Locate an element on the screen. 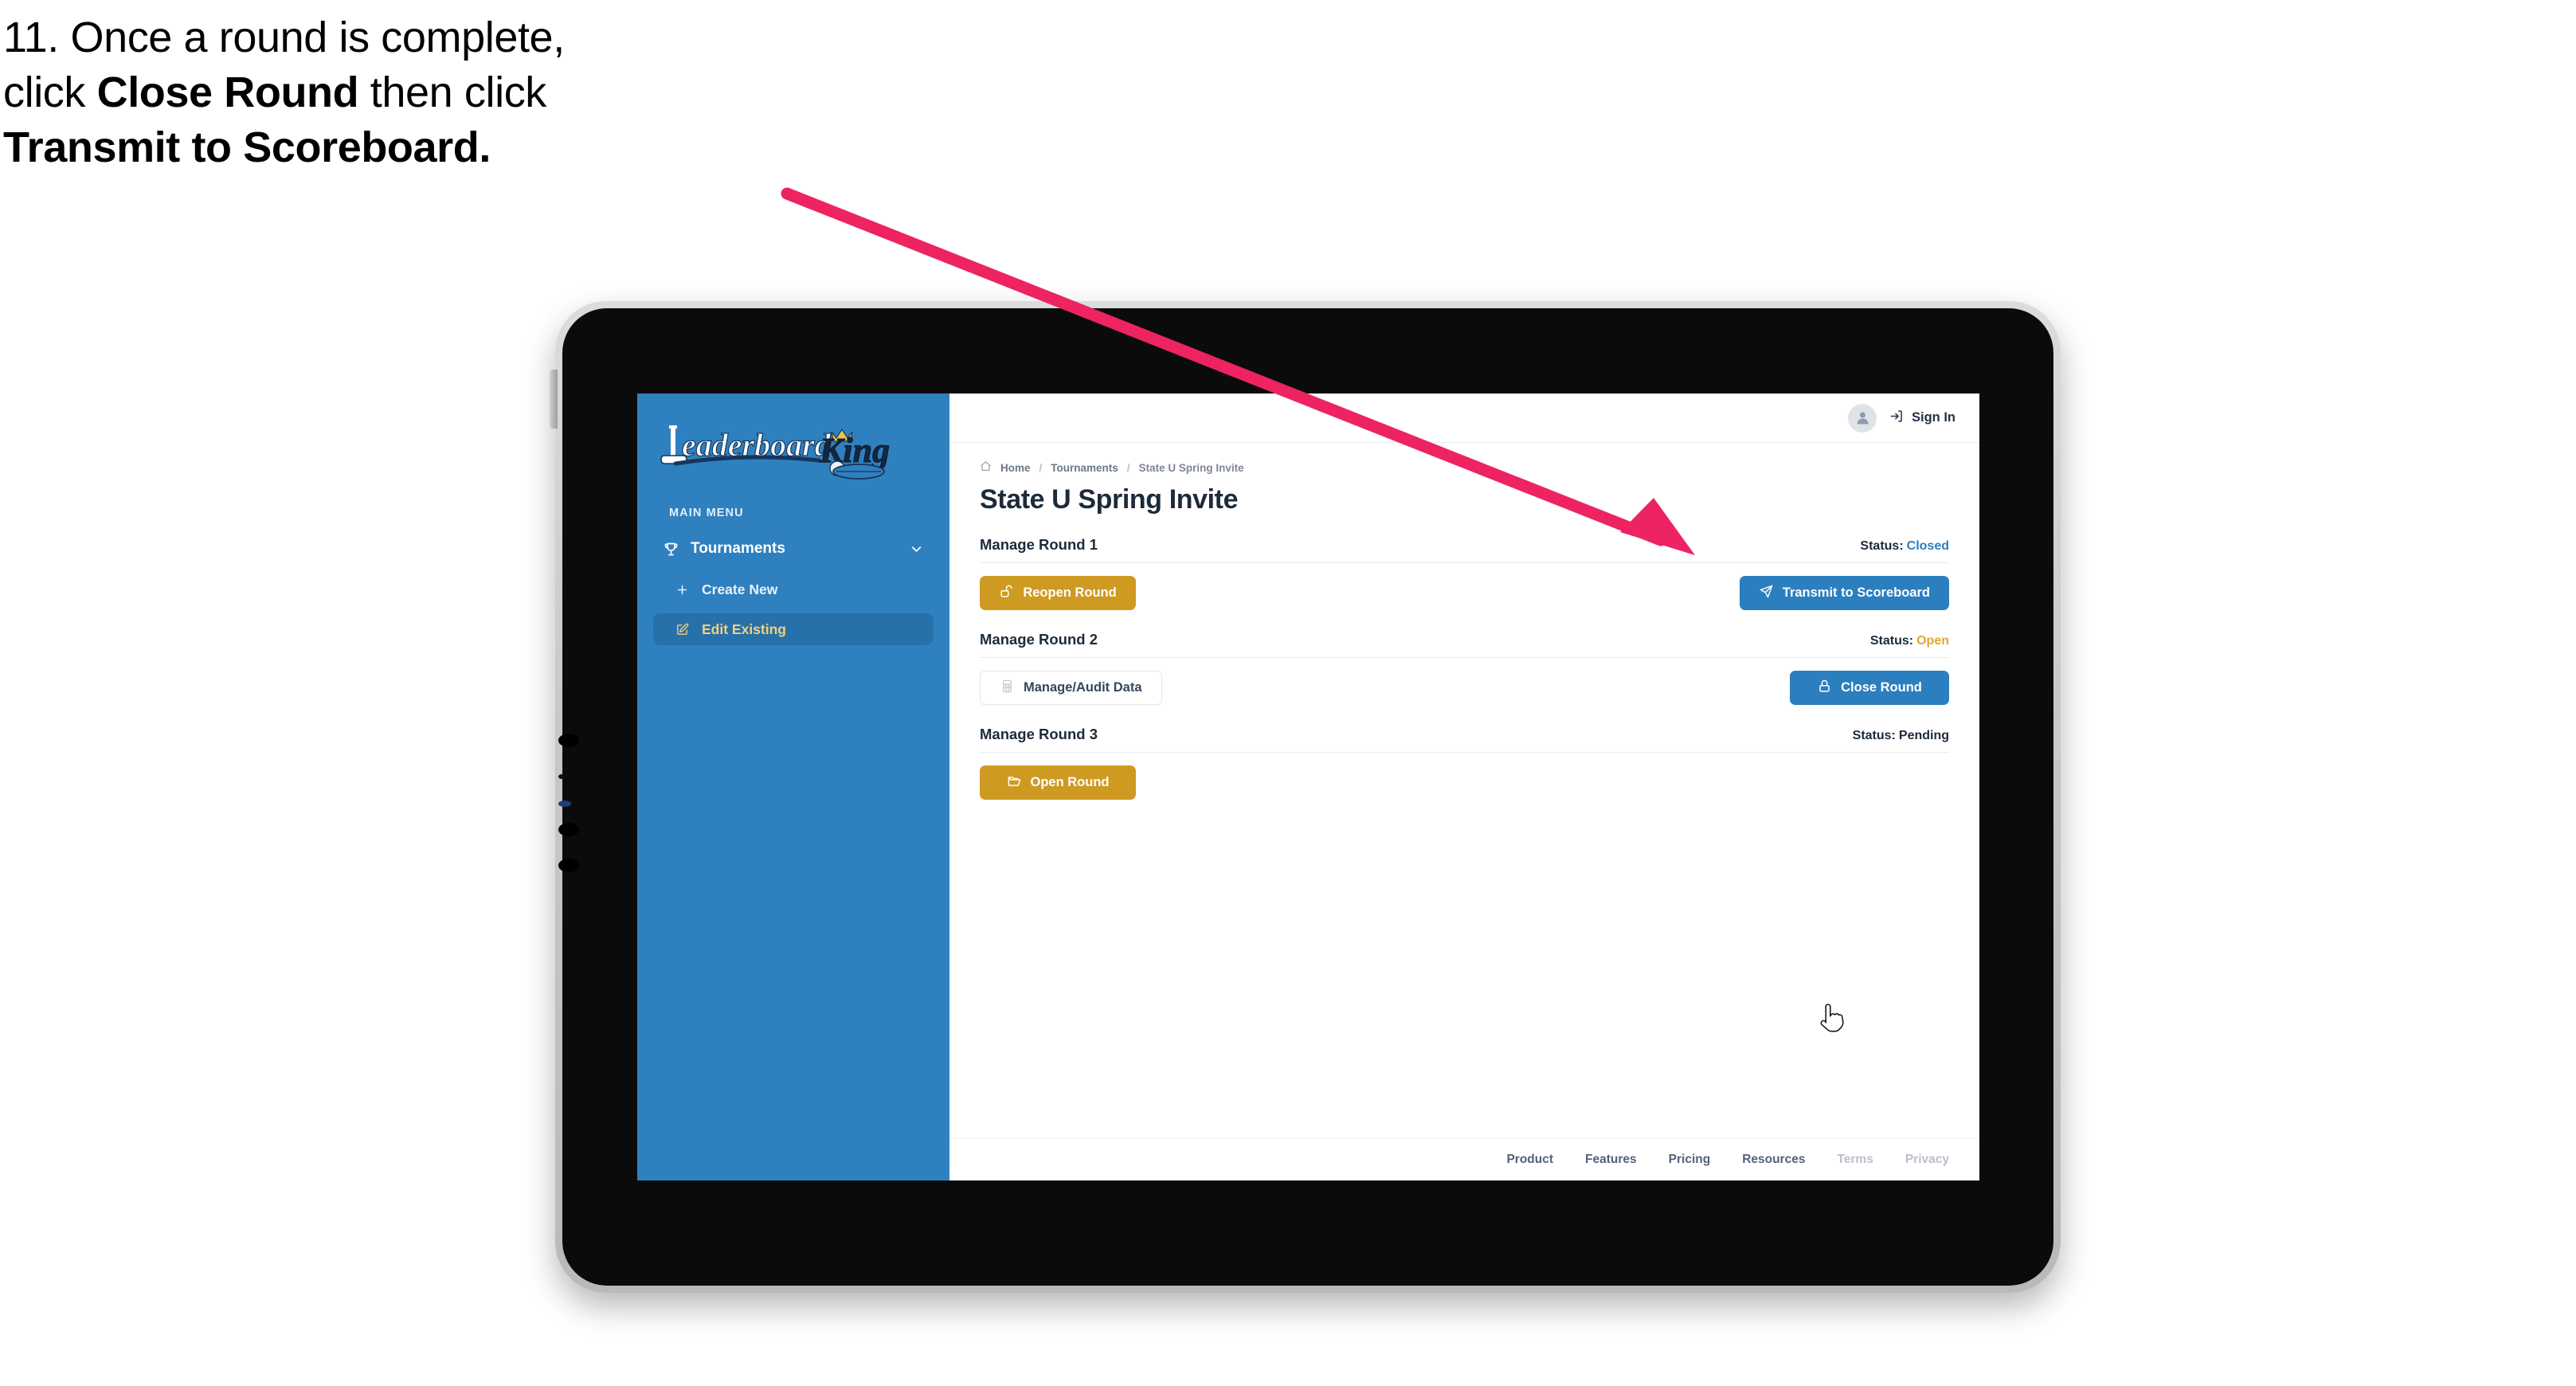  footer-link-privacy: Privacy is located at coordinates (1927, 1160).